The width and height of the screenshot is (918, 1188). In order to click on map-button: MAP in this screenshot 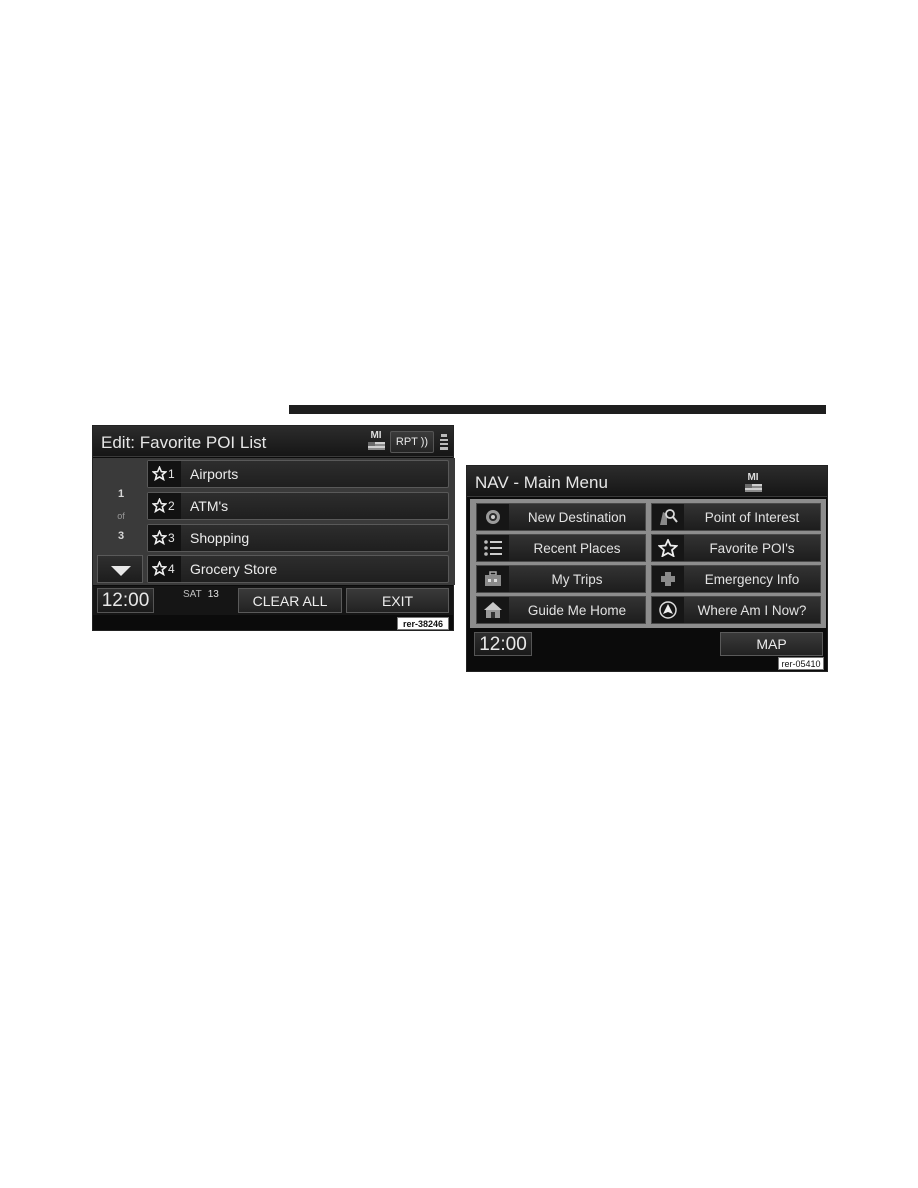, I will do `click(771, 644)`.